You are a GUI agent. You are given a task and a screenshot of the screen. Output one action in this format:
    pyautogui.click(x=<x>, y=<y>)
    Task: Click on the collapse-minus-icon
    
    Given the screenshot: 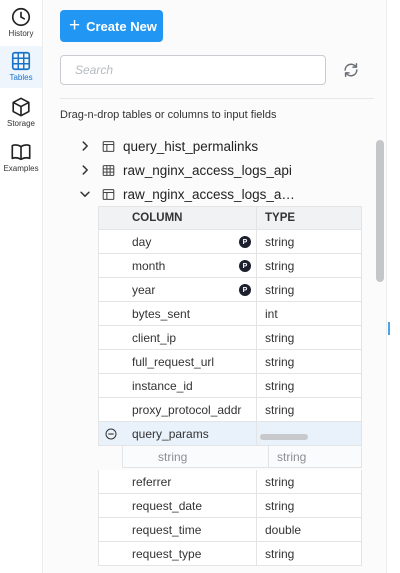 What is the action you would take?
    pyautogui.click(x=111, y=434)
    